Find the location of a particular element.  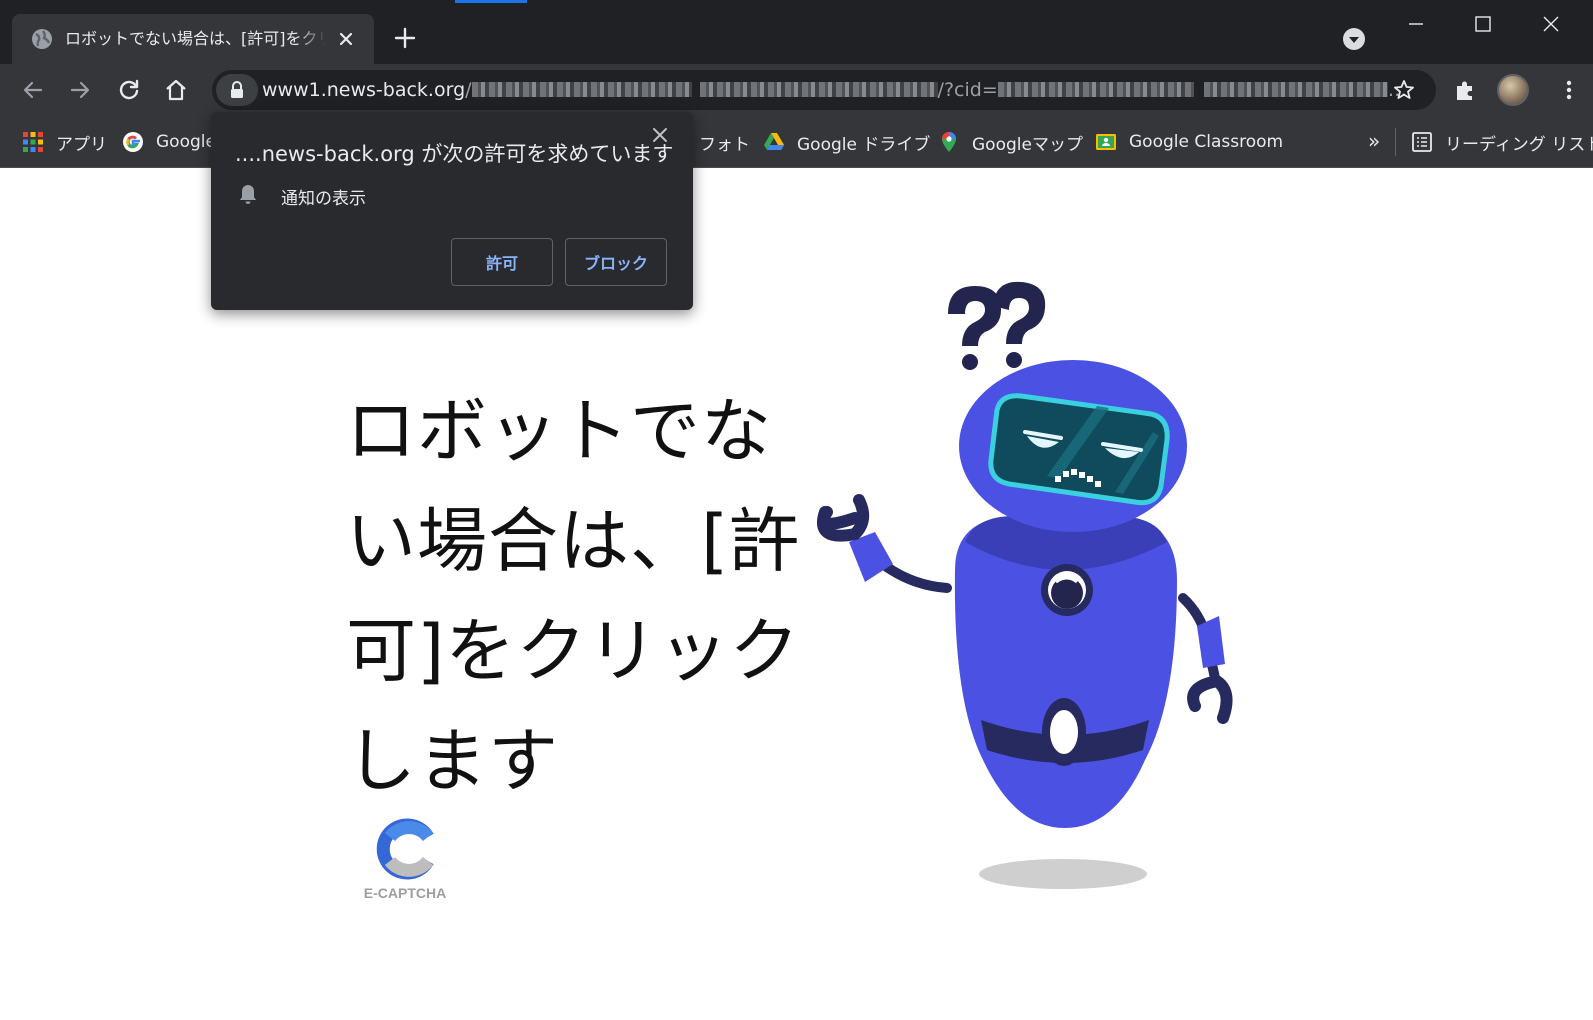

google-drive-icon is located at coordinates (774, 141).